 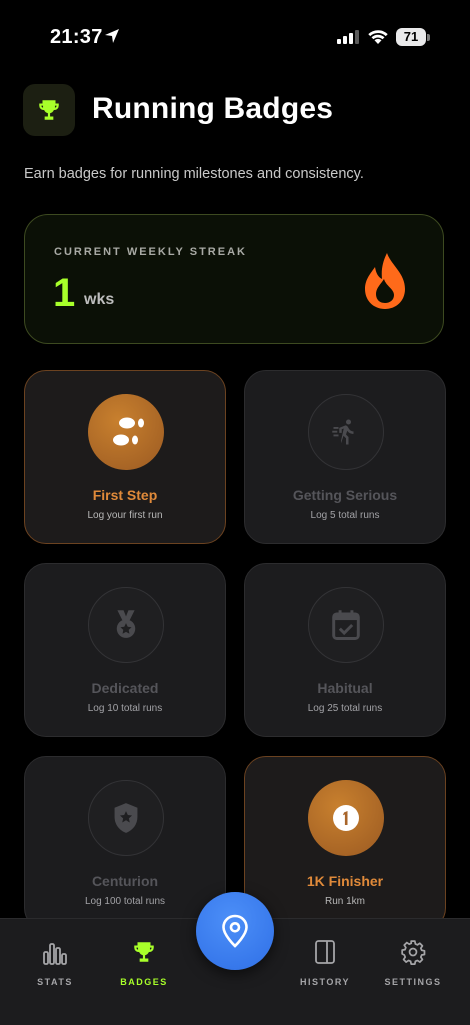 What do you see at coordinates (345, 708) in the screenshot?
I see `badge-description: Log 25 total runs` at bounding box center [345, 708].